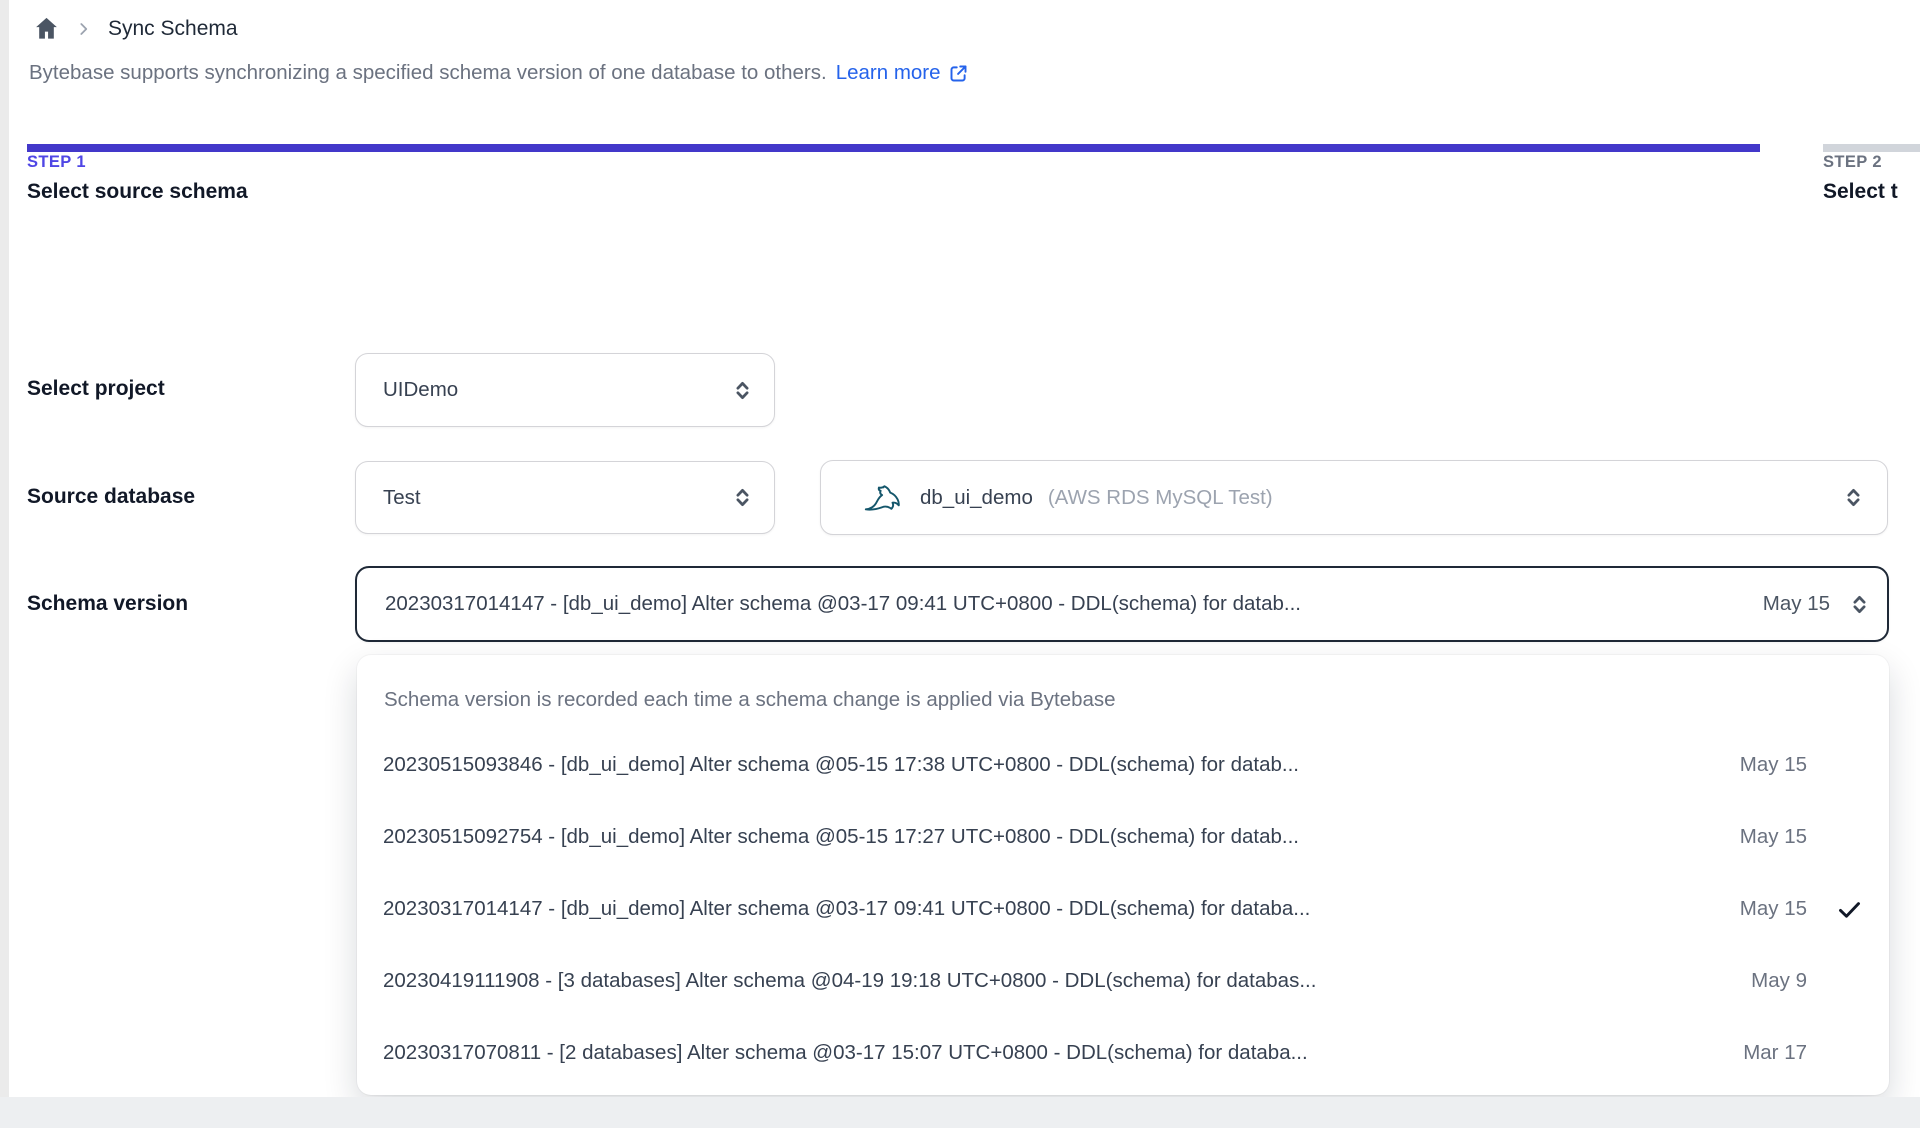 The width and height of the screenshot is (1920, 1128). What do you see at coordinates (1779, 980) in the screenshot?
I see `option-date: May 9` at bounding box center [1779, 980].